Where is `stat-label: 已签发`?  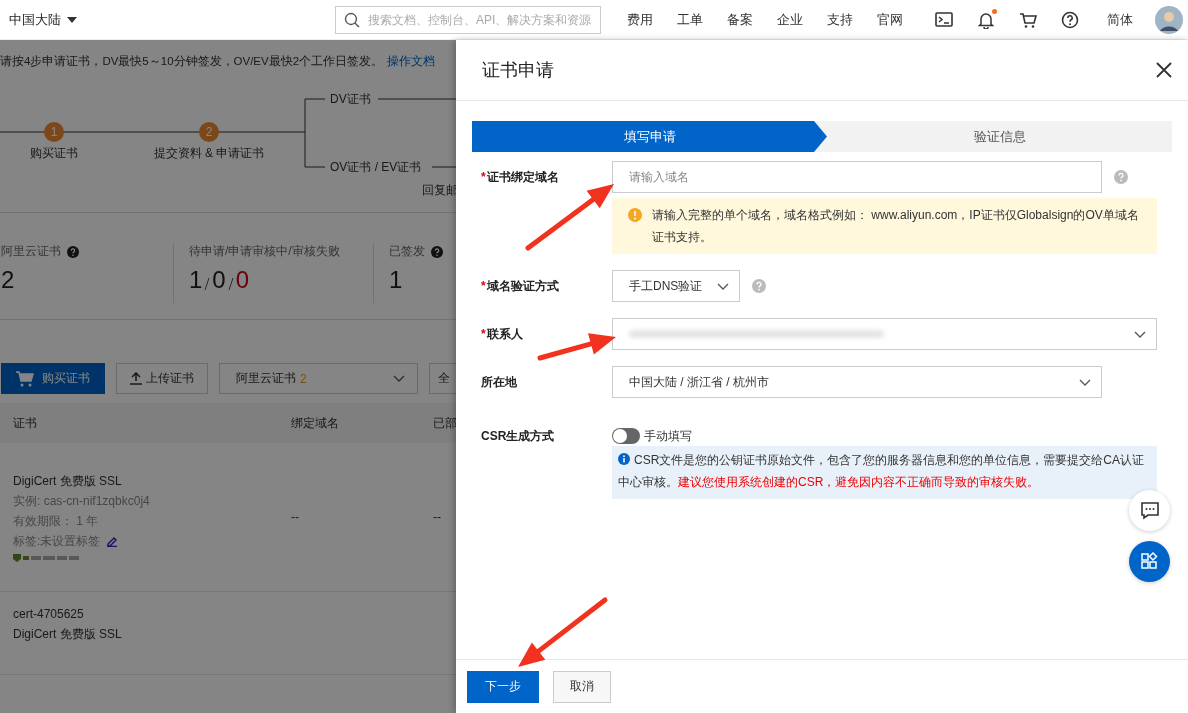 stat-label: 已签发 is located at coordinates (407, 251).